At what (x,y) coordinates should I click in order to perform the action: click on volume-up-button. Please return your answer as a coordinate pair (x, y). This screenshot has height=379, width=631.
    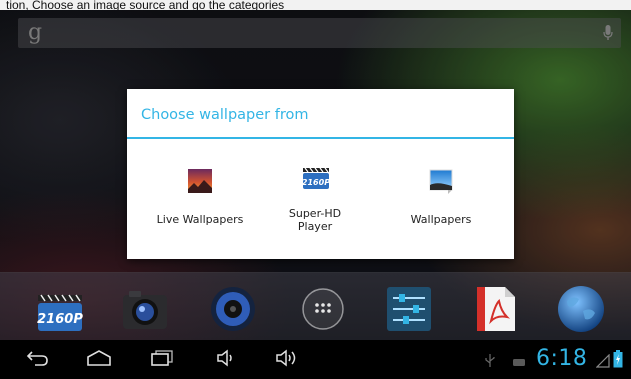
    Looking at the image, I should click on (287, 360).